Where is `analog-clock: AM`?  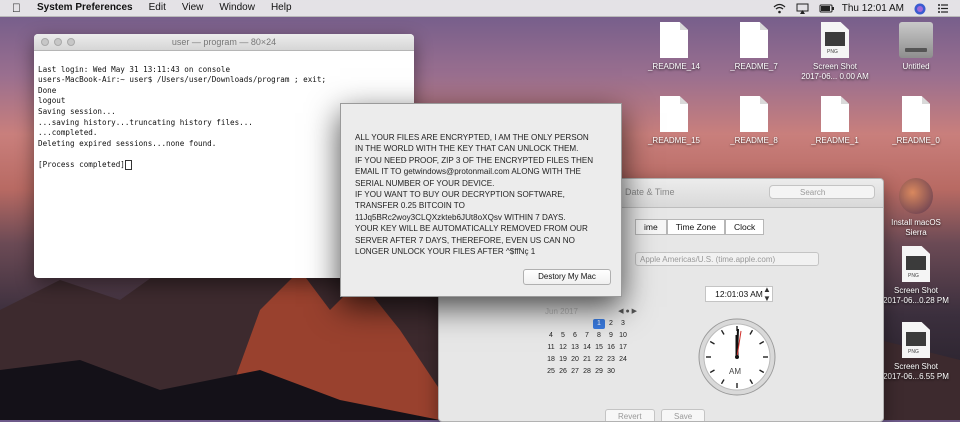 analog-clock: AM is located at coordinates (737, 359).